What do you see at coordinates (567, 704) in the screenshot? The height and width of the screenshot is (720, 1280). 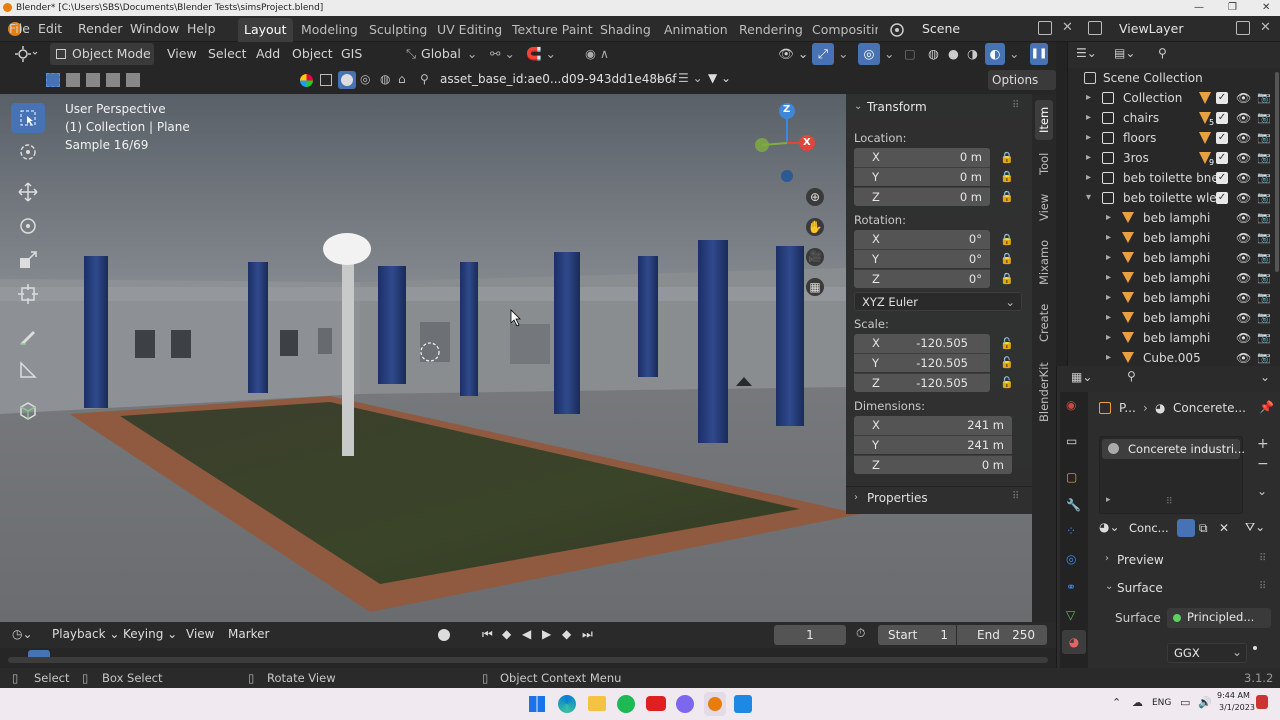 I see `edge-browser-icon` at bounding box center [567, 704].